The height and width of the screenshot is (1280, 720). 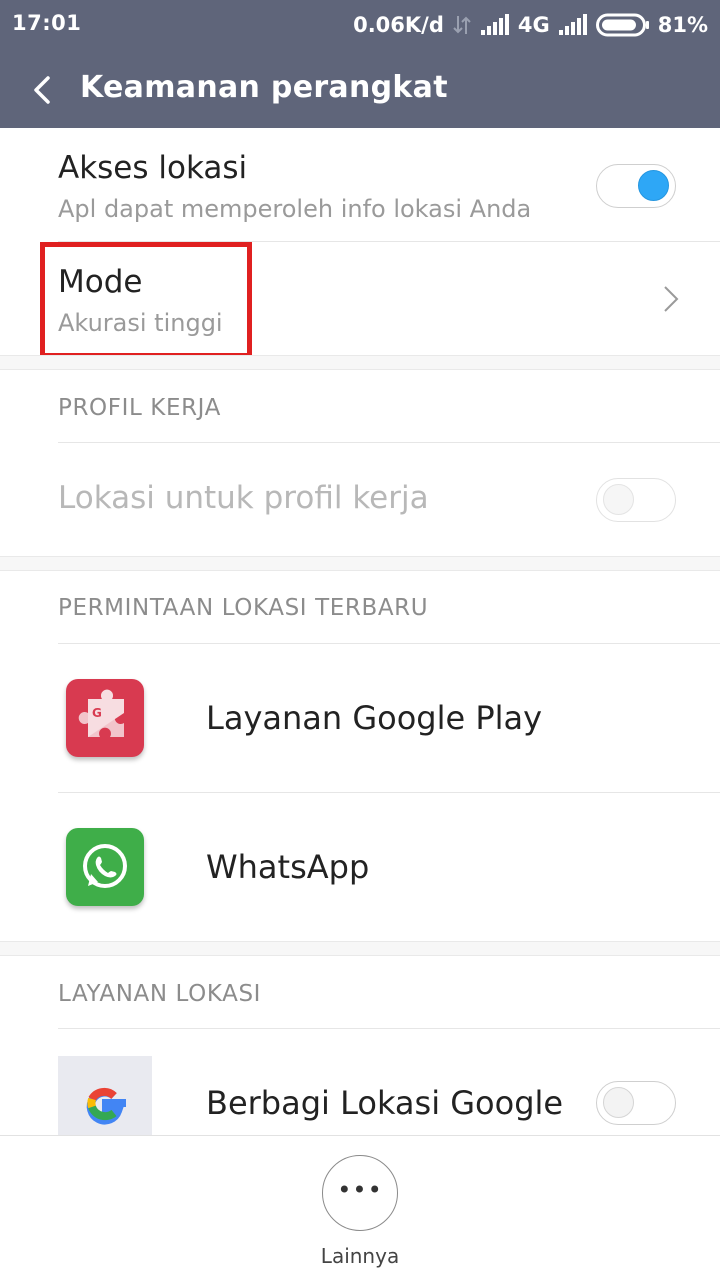 I want to click on google-g-icon, so click(x=105, y=1095).